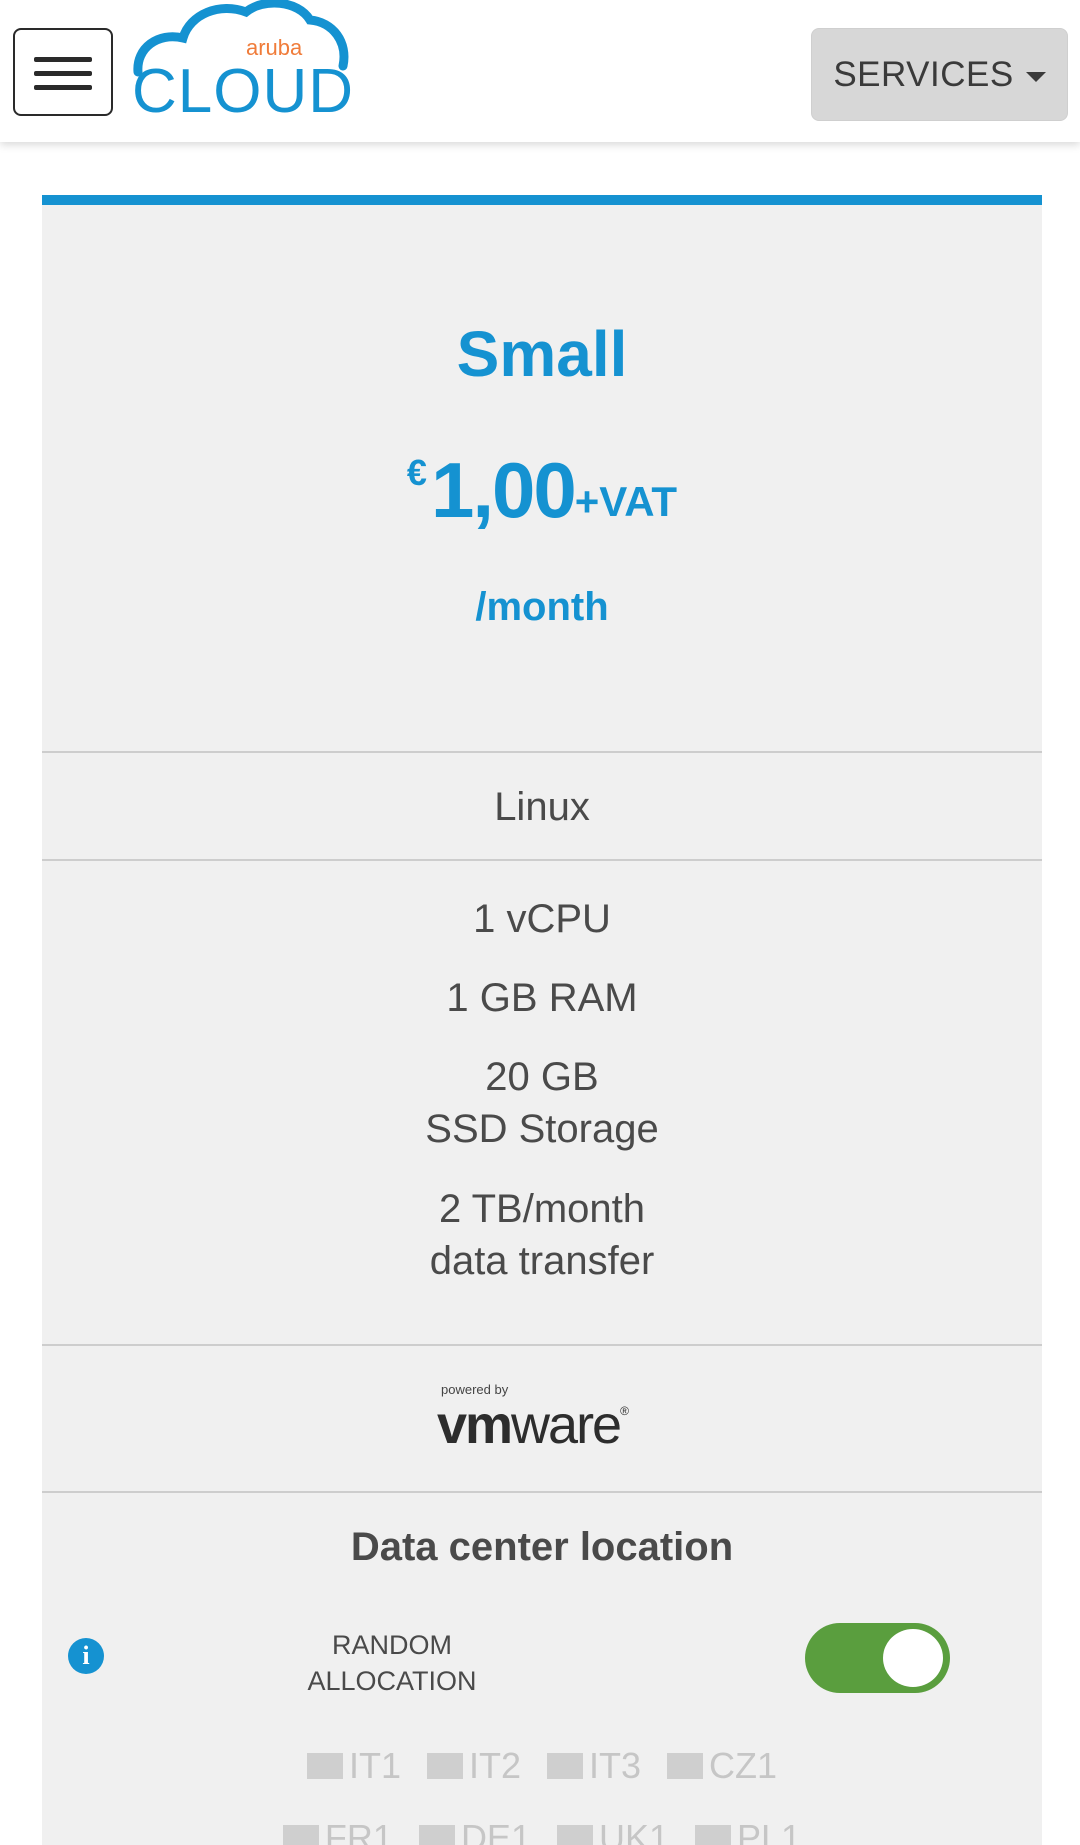 Image resolution: width=1080 pixels, height=1845 pixels. What do you see at coordinates (337, 1831) in the screenshot?
I see `datacenter-option: FR1` at bounding box center [337, 1831].